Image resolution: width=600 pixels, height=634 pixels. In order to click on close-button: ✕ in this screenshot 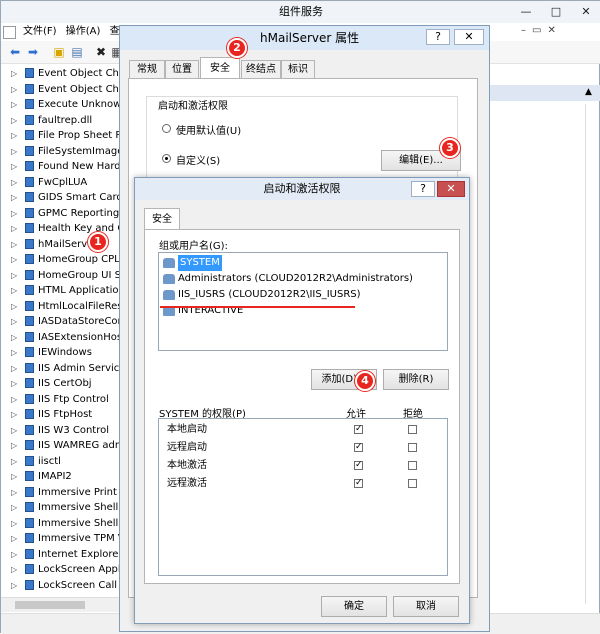, I will do `click(586, 12)`.